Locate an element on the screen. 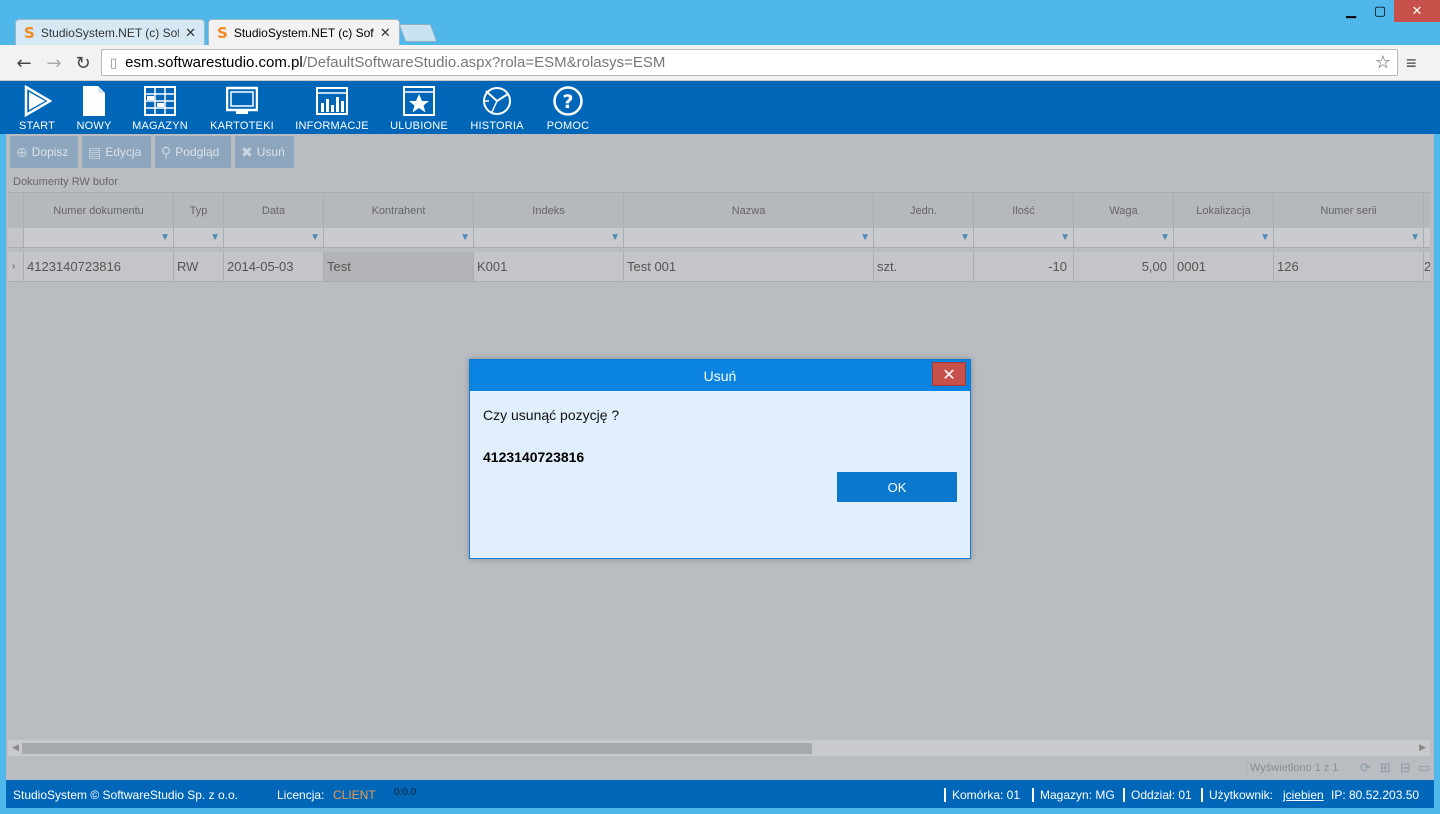  url-host: esm.softwarestudio.com.pl is located at coordinates (214, 62).